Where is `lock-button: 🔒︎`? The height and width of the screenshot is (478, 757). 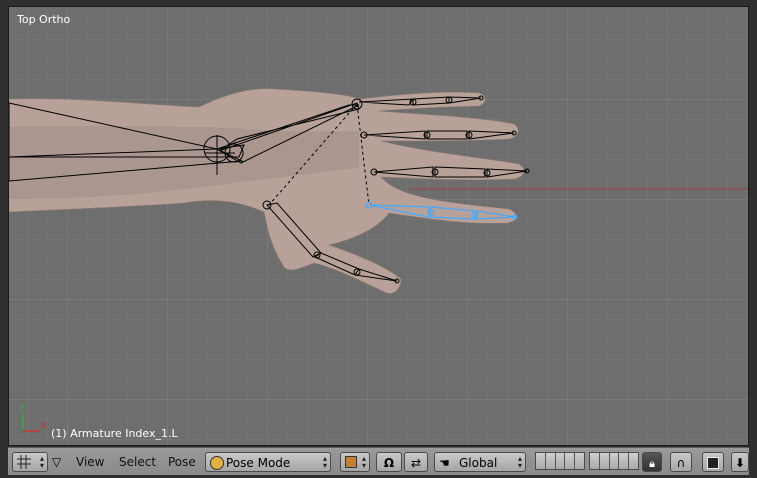
lock-button: 🔒︎ is located at coordinates (652, 462).